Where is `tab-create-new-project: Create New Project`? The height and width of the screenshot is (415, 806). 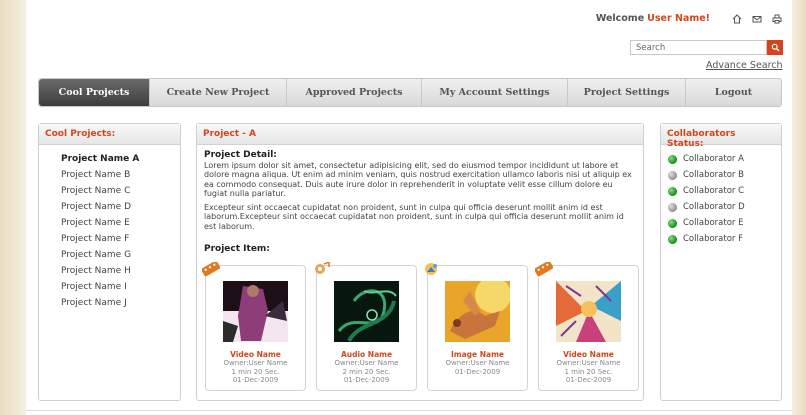 tab-create-new-project: Create New Project is located at coordinates (218, 92).